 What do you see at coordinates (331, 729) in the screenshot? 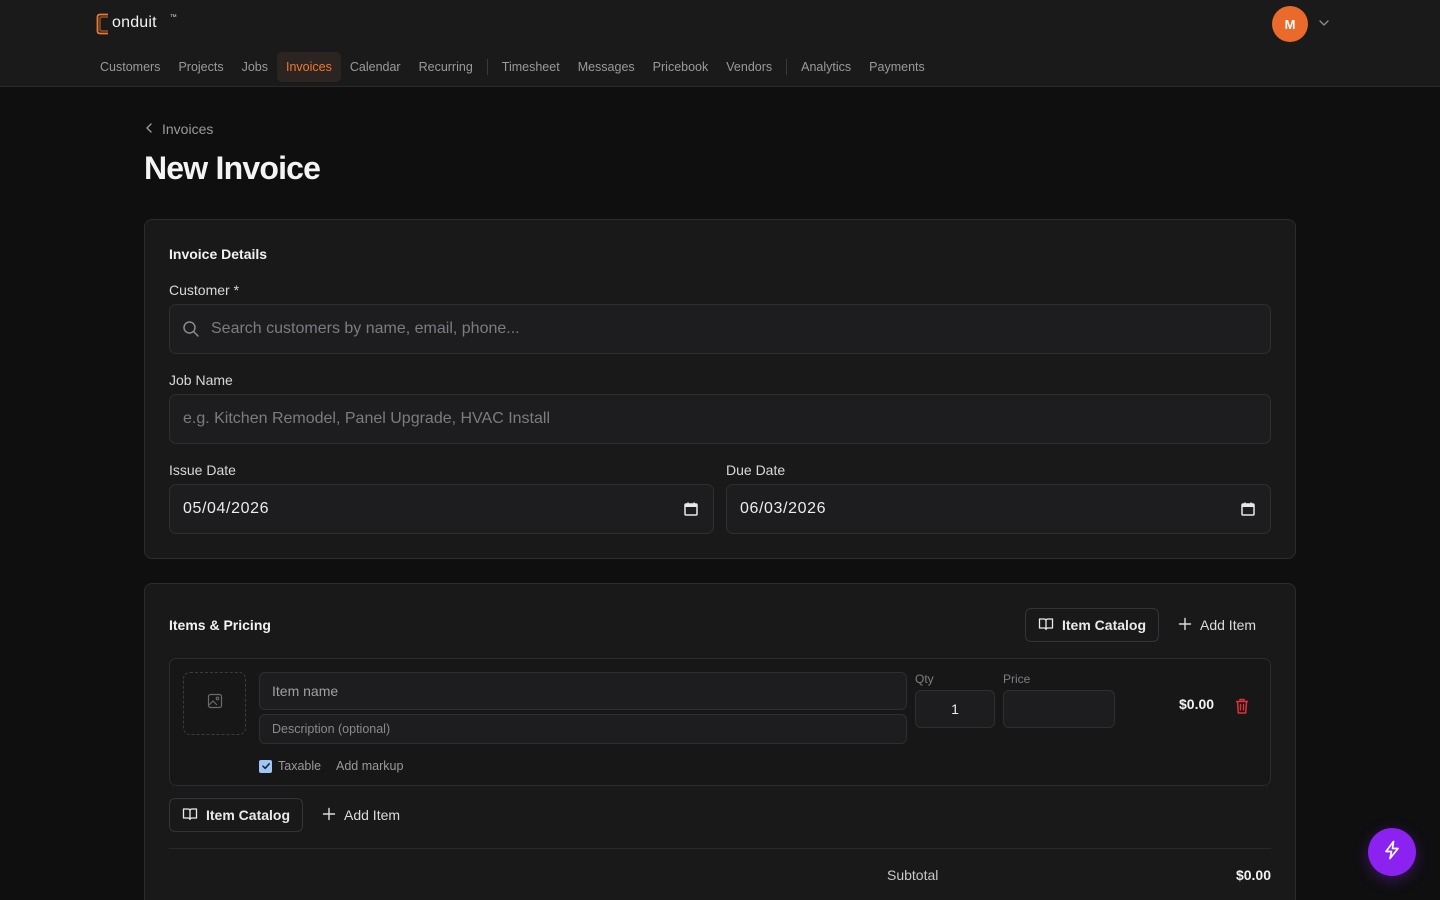
I see `item-description-placeholder: Description (optional)` at bounding box center [331, 729].